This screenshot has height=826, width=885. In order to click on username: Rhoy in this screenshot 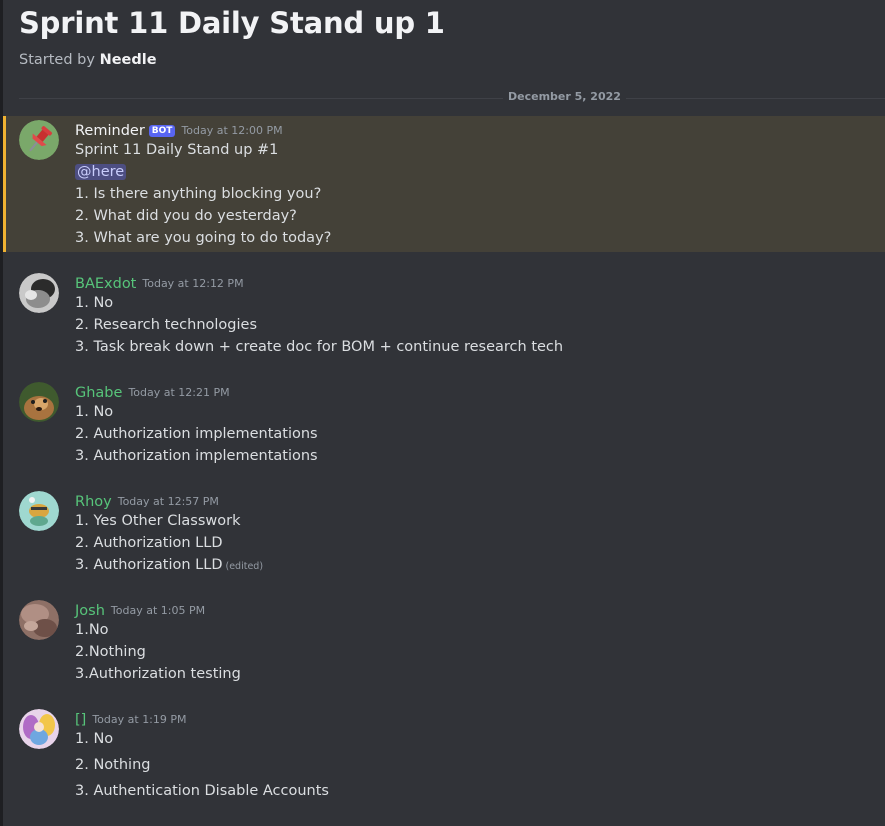, I will do `click(93, 502)`.